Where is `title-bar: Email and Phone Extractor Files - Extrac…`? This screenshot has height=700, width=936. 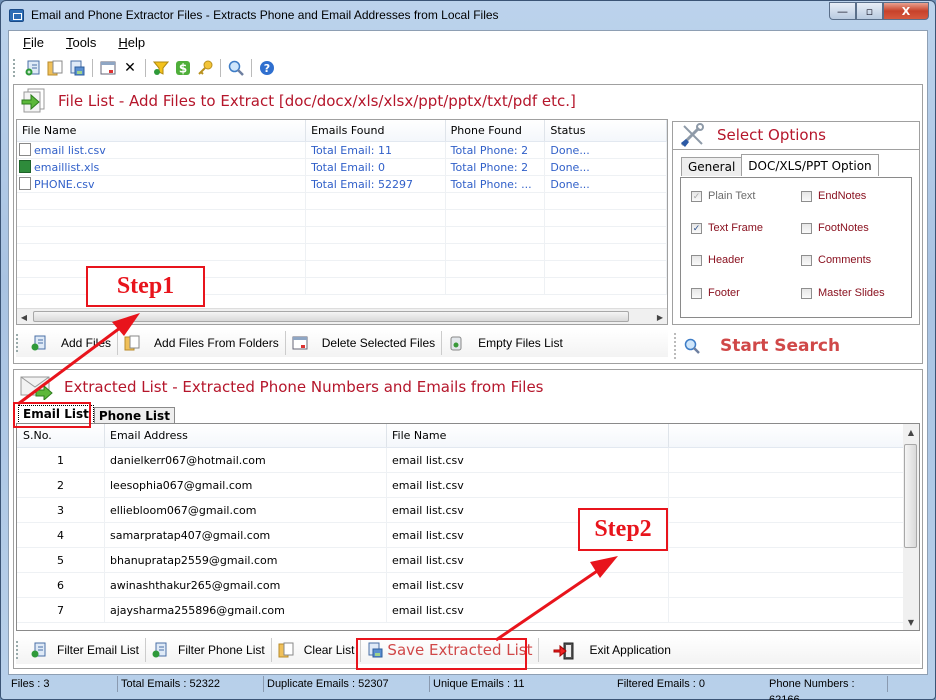 title-bar: Email and Phone Extractor Files - Extrac… is located at coordinates (468, 16).